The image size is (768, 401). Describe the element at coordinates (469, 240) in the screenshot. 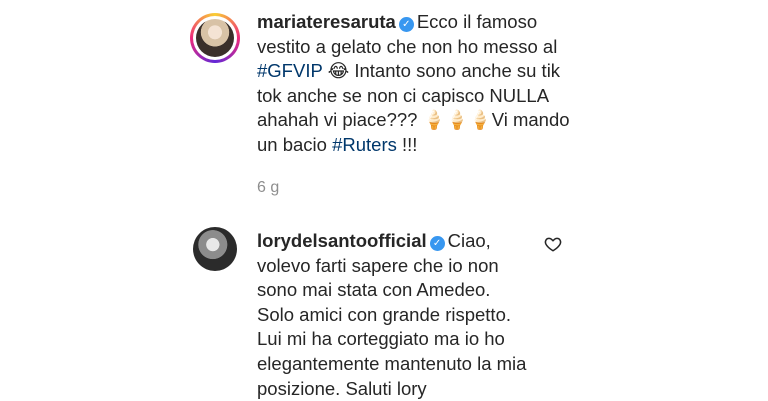

I see `comment-line: Ciao,` at that location.